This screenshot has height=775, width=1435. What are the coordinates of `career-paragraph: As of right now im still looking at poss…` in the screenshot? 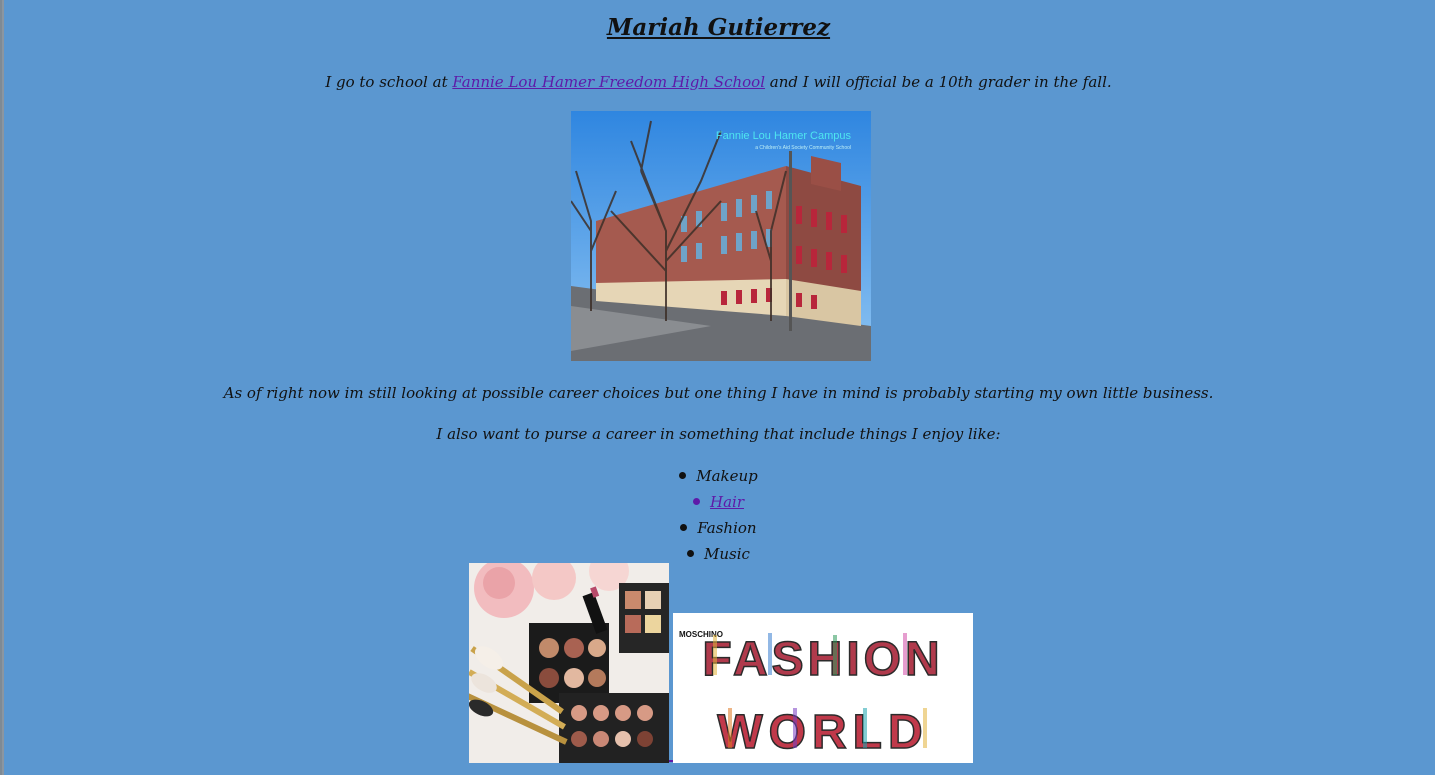 It's located at (718, 393).